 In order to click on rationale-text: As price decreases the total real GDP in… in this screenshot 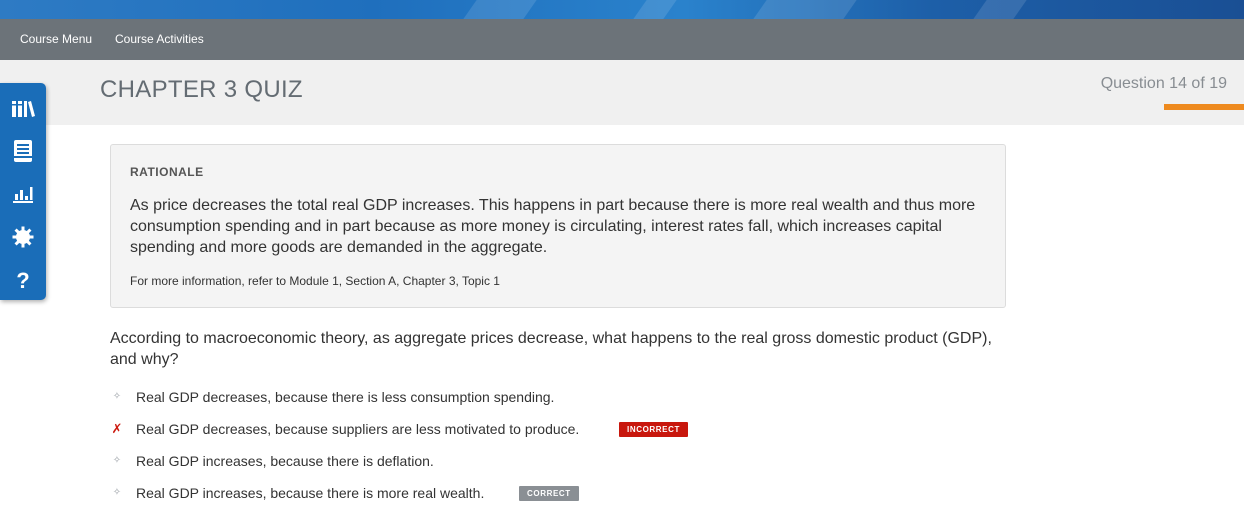, I will do `click(553, 226)`.